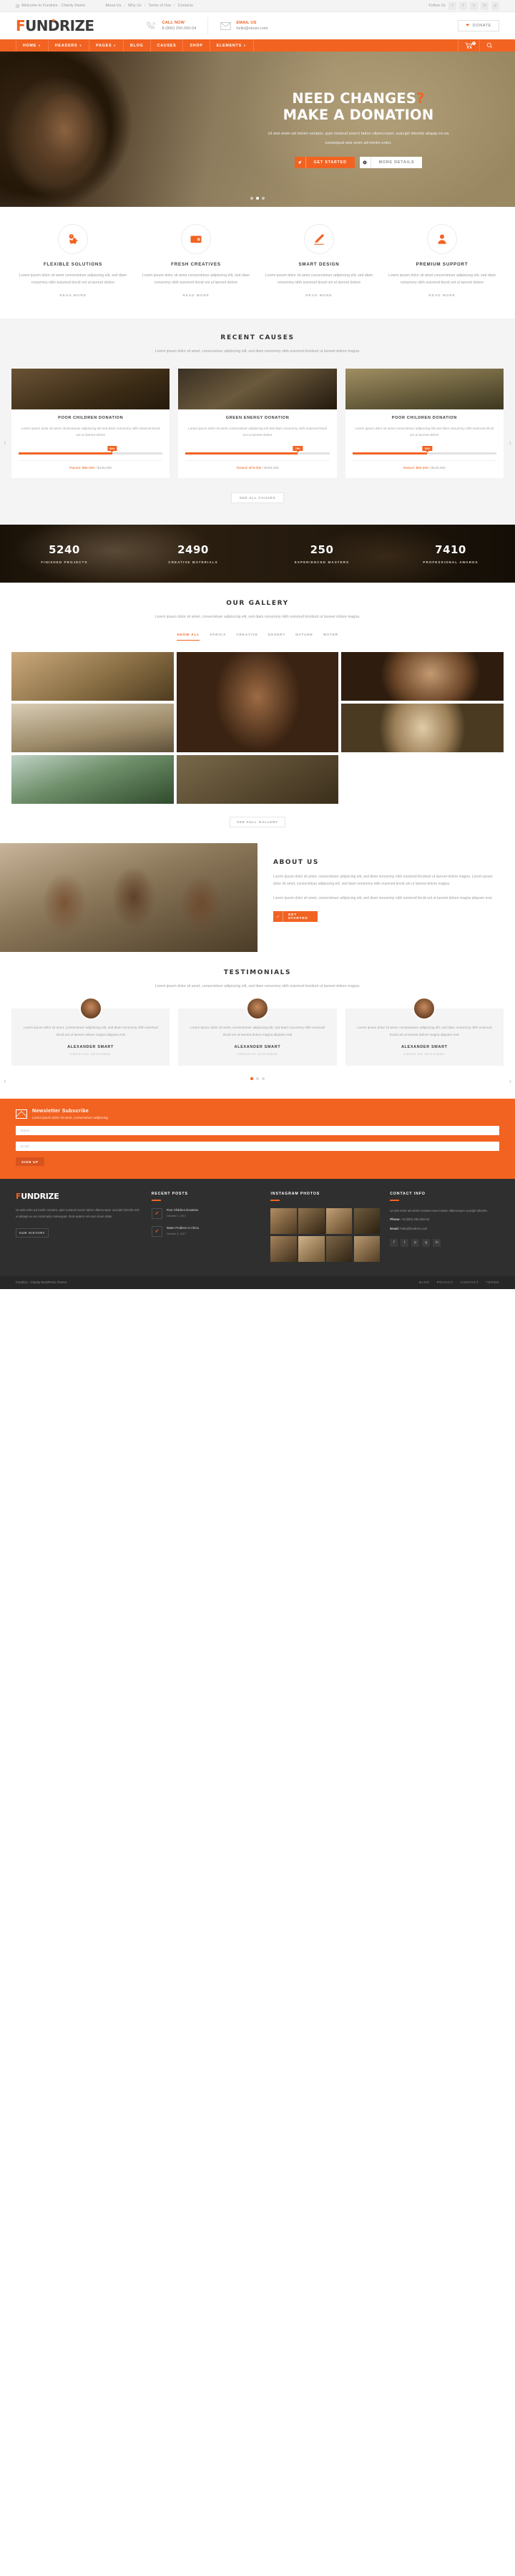  Describe the element at coordinates (5, 443) in the screenshot. I see `causes-prev-arrow: ‹` at that location.